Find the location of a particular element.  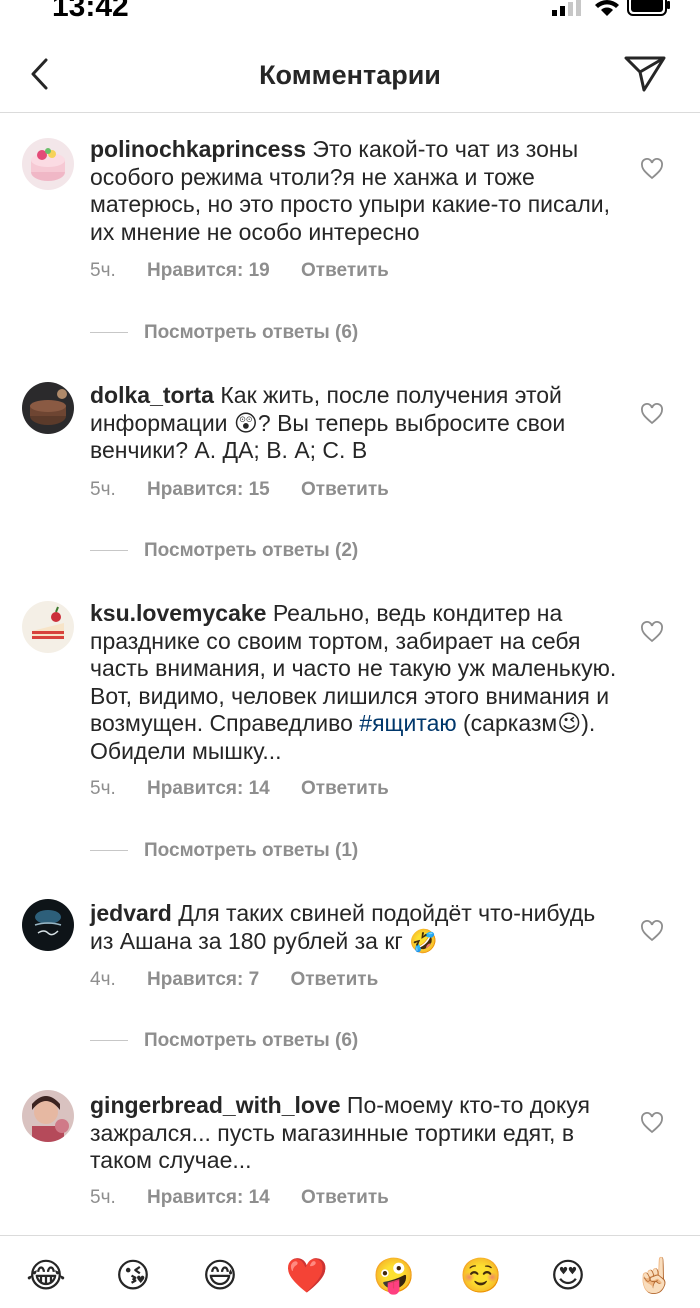

comment-likes: Нравится: 19 is located at coordinates (208, 270).